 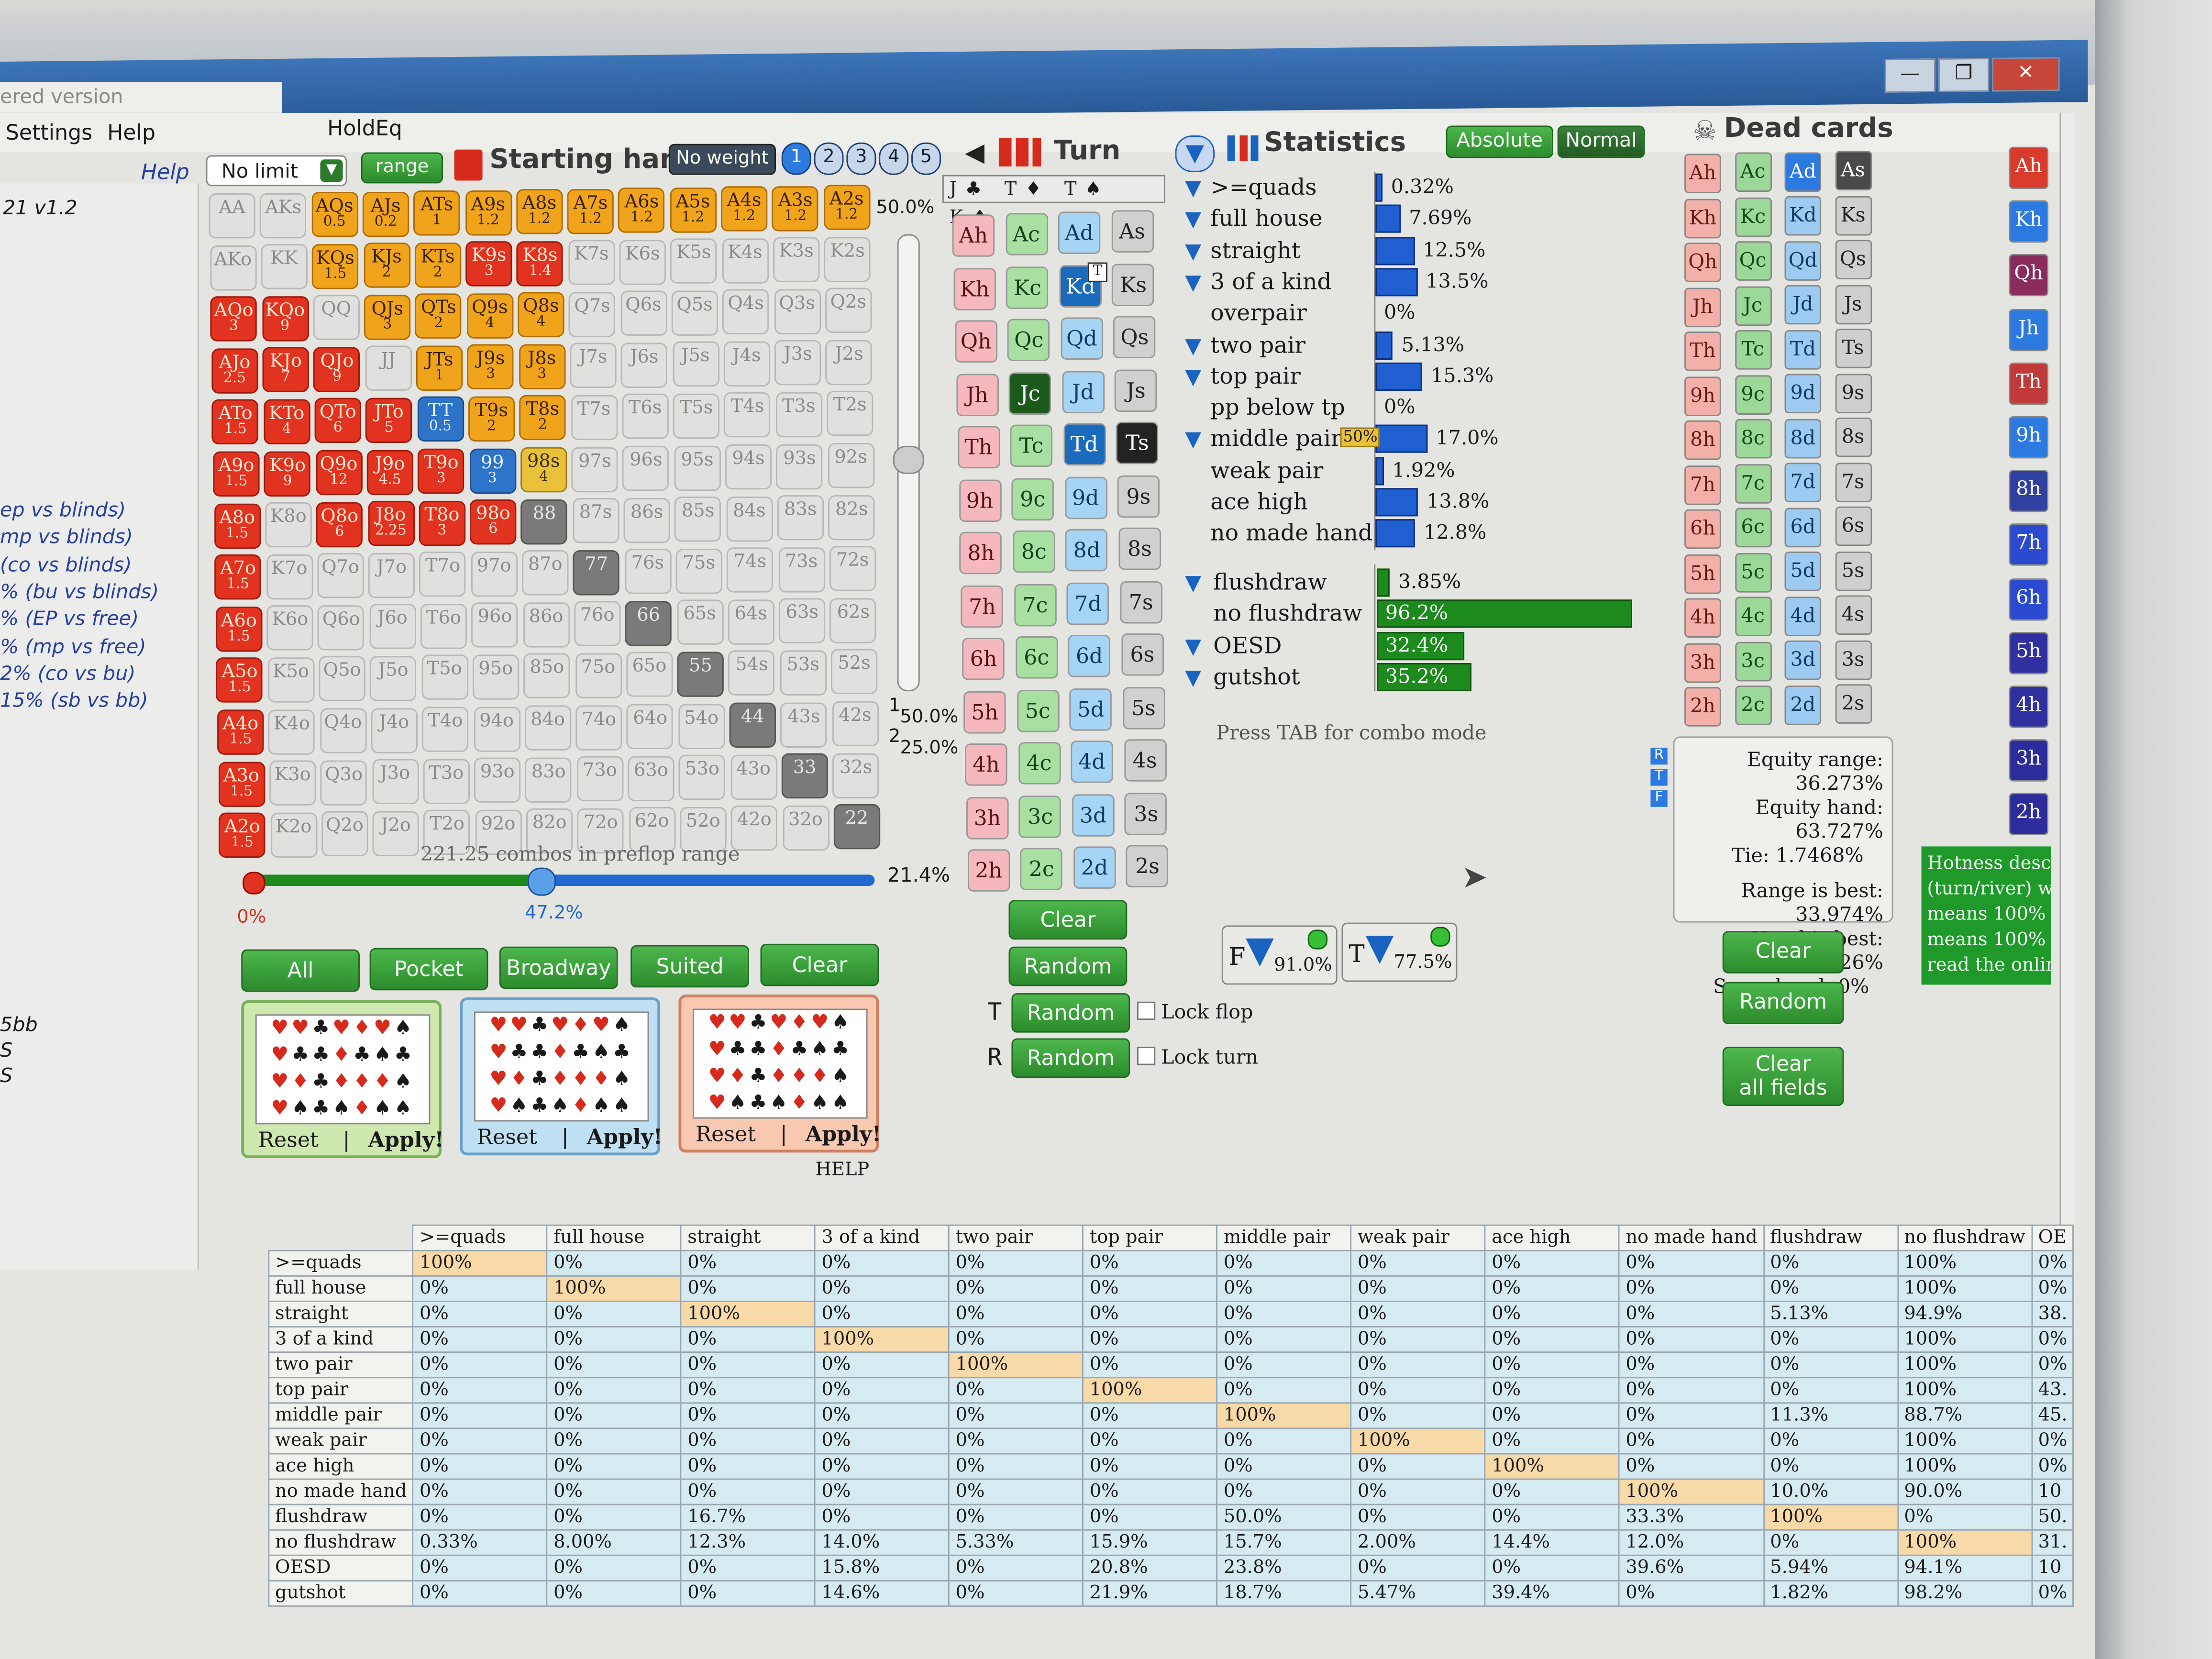 I want to click on dead-card: Qd, so click(x=1803, y=261).